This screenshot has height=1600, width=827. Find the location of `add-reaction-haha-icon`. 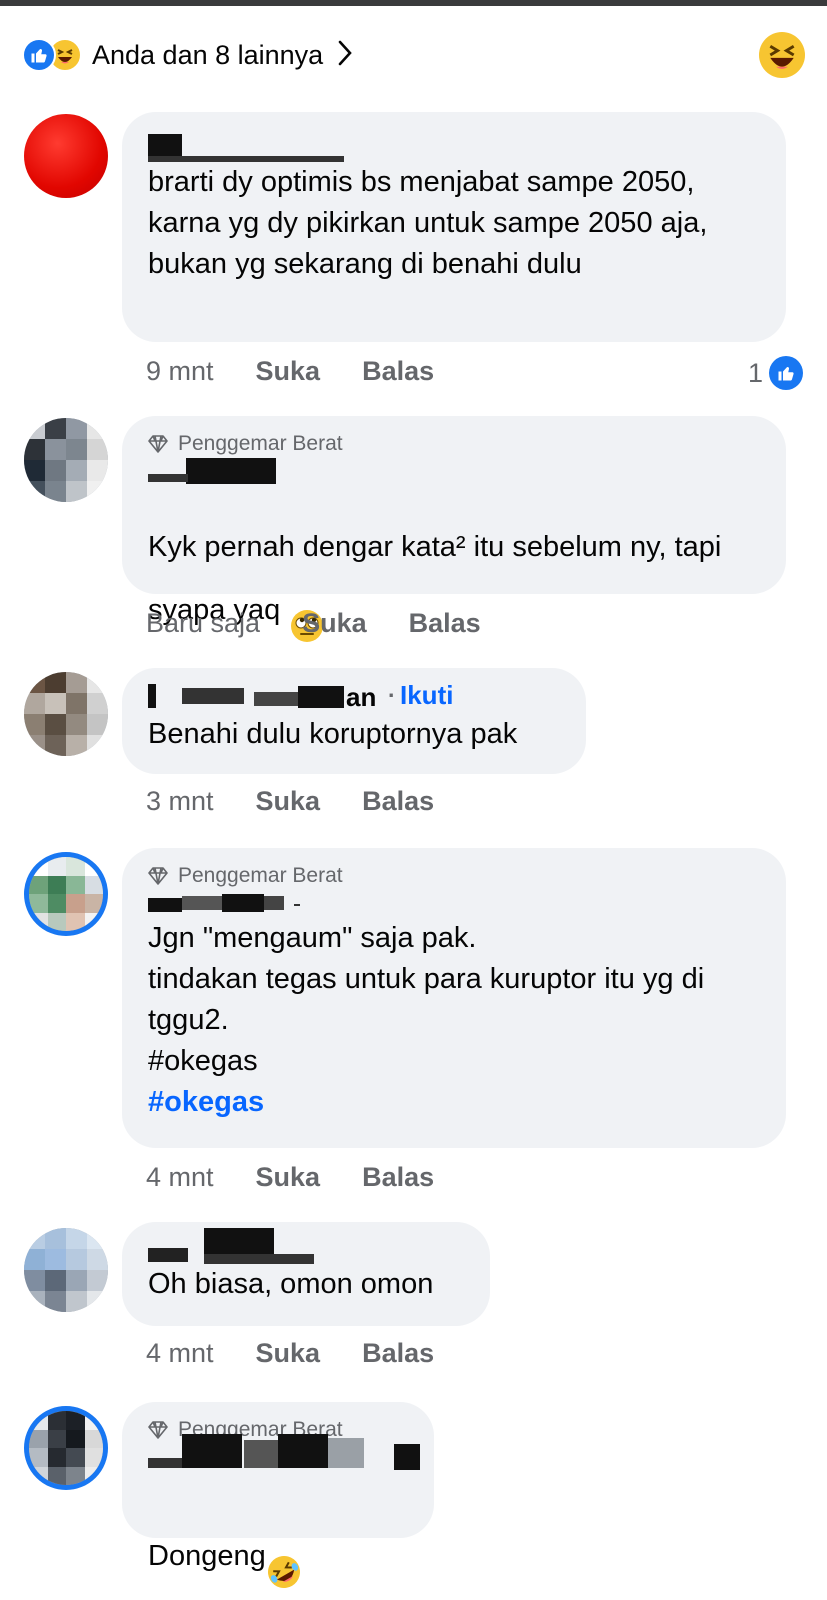

add-reaction-haha-icon is located at coordinates (782, 55).